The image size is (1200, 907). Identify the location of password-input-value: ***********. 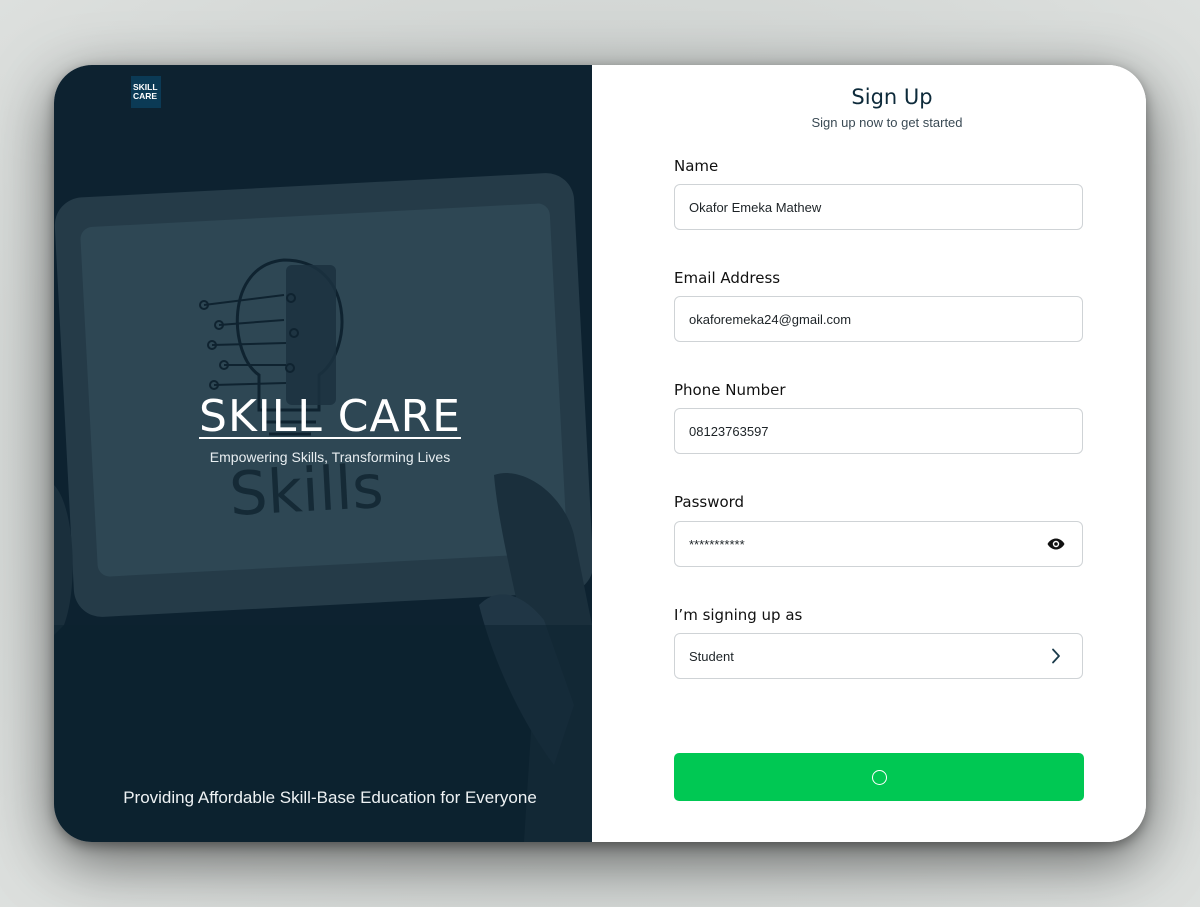
(717, 544).